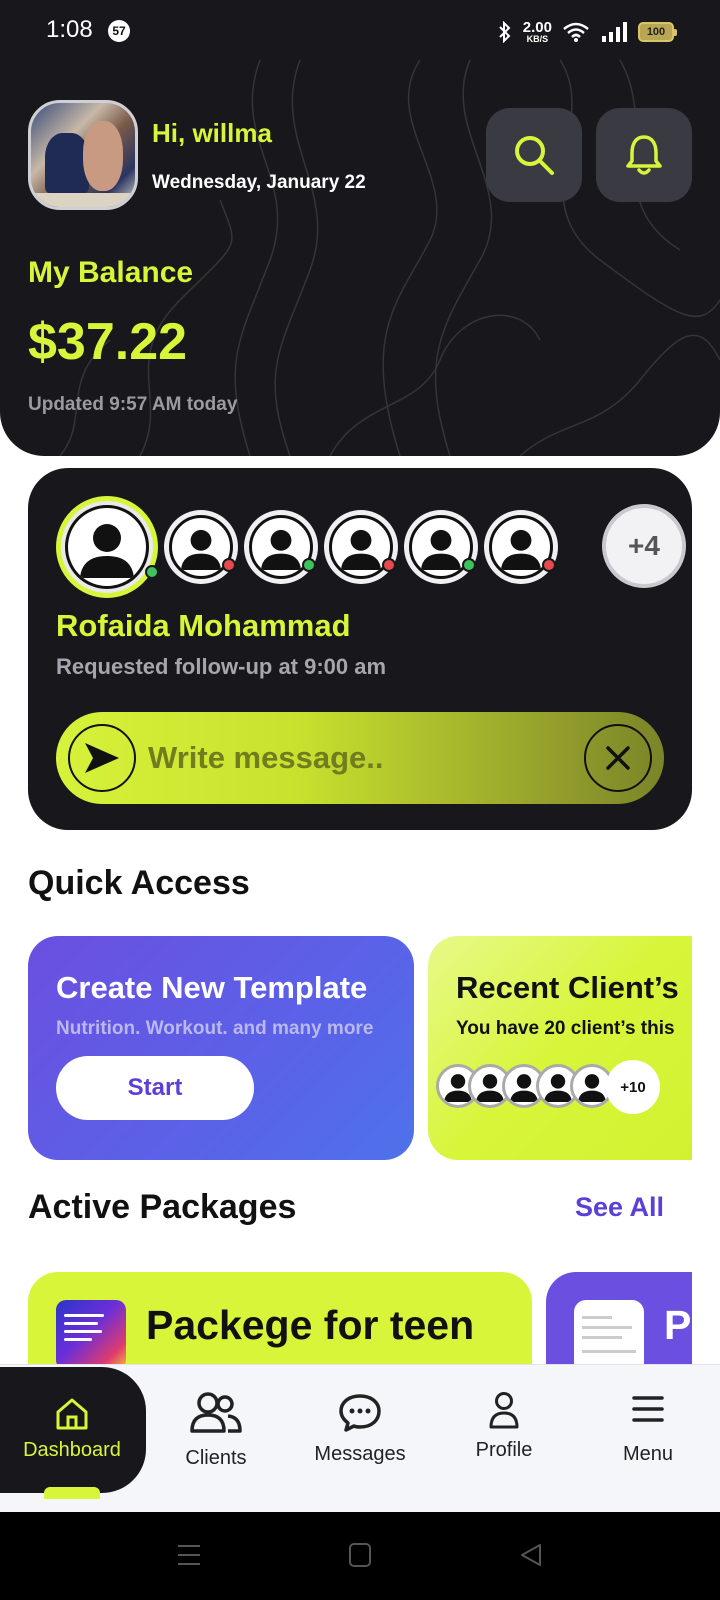  Describe the element at coordinates (216, 1458) in the screenshot. I see `nav-label: Clients` at that location.